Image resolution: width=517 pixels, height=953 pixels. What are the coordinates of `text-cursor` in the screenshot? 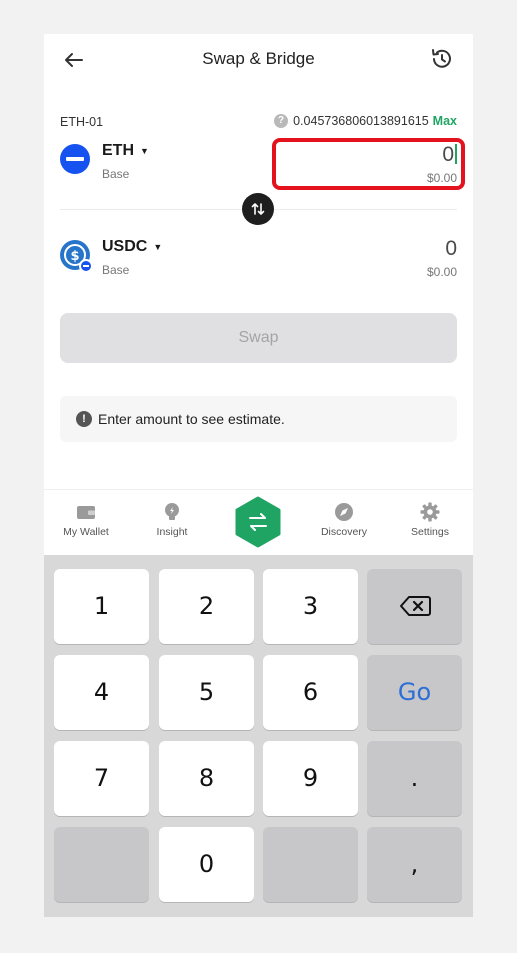 It's located at (456, 154).